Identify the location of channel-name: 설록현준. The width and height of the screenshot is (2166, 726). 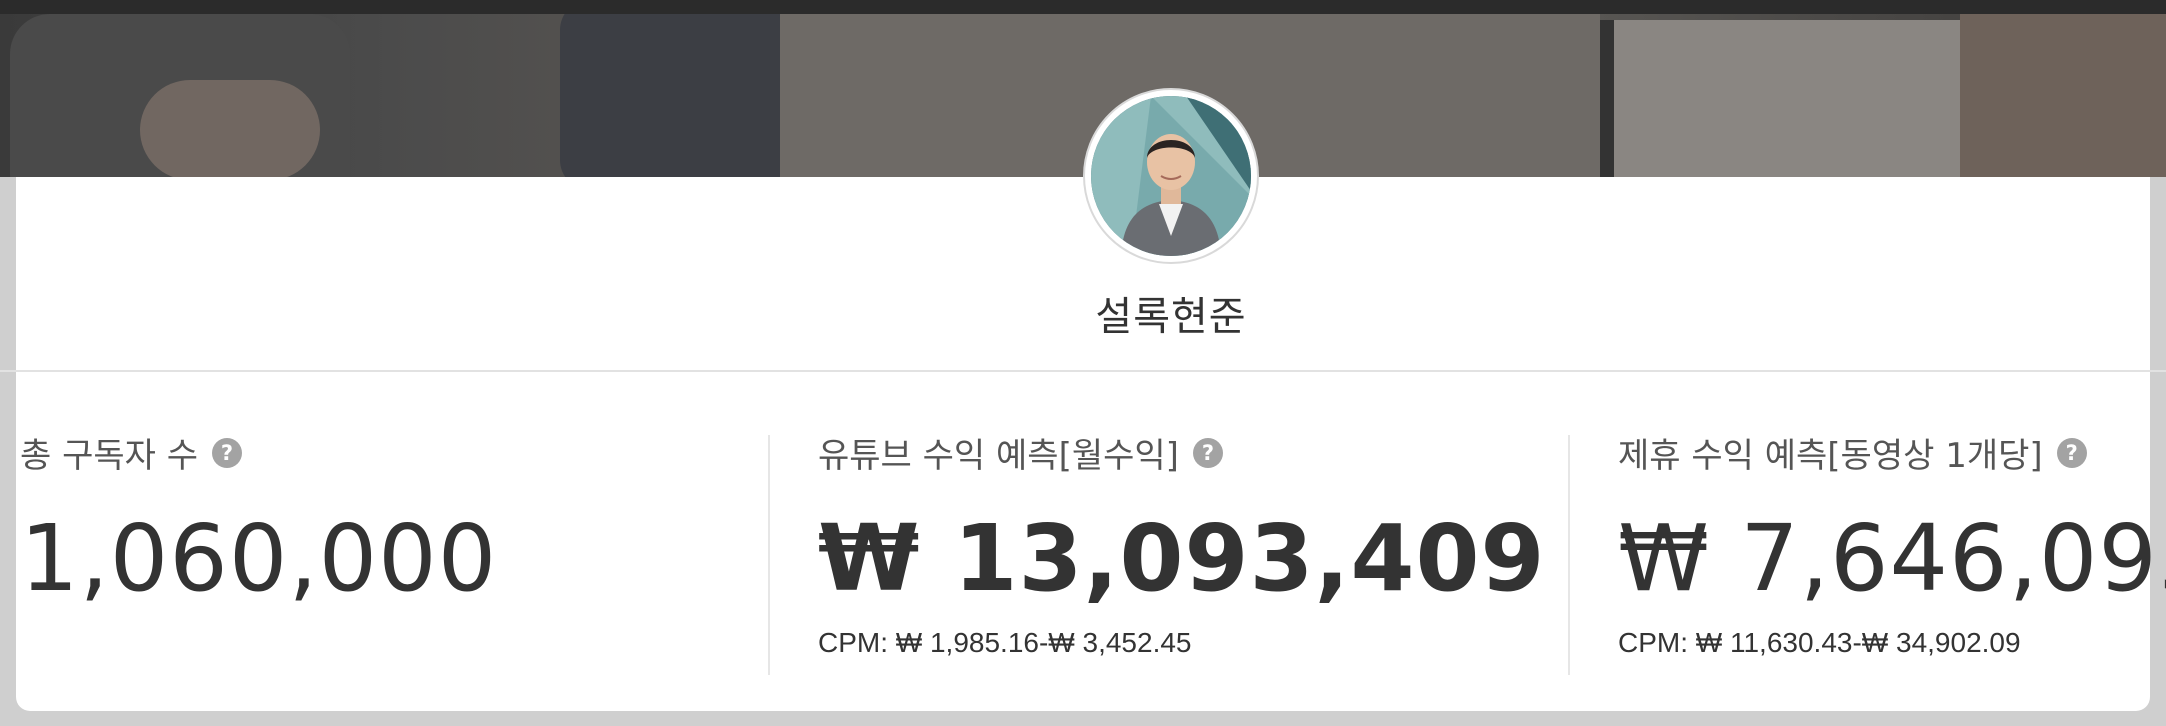
(1171, 317).